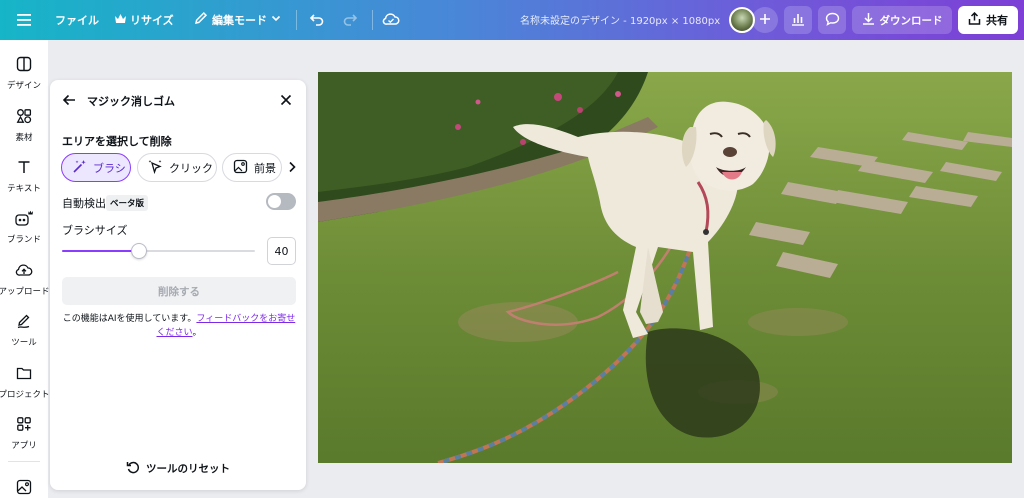 The height and width of the screenshot is (498, 1024). I want to click on mode-foreground-label: 前景, so click(265, 168).